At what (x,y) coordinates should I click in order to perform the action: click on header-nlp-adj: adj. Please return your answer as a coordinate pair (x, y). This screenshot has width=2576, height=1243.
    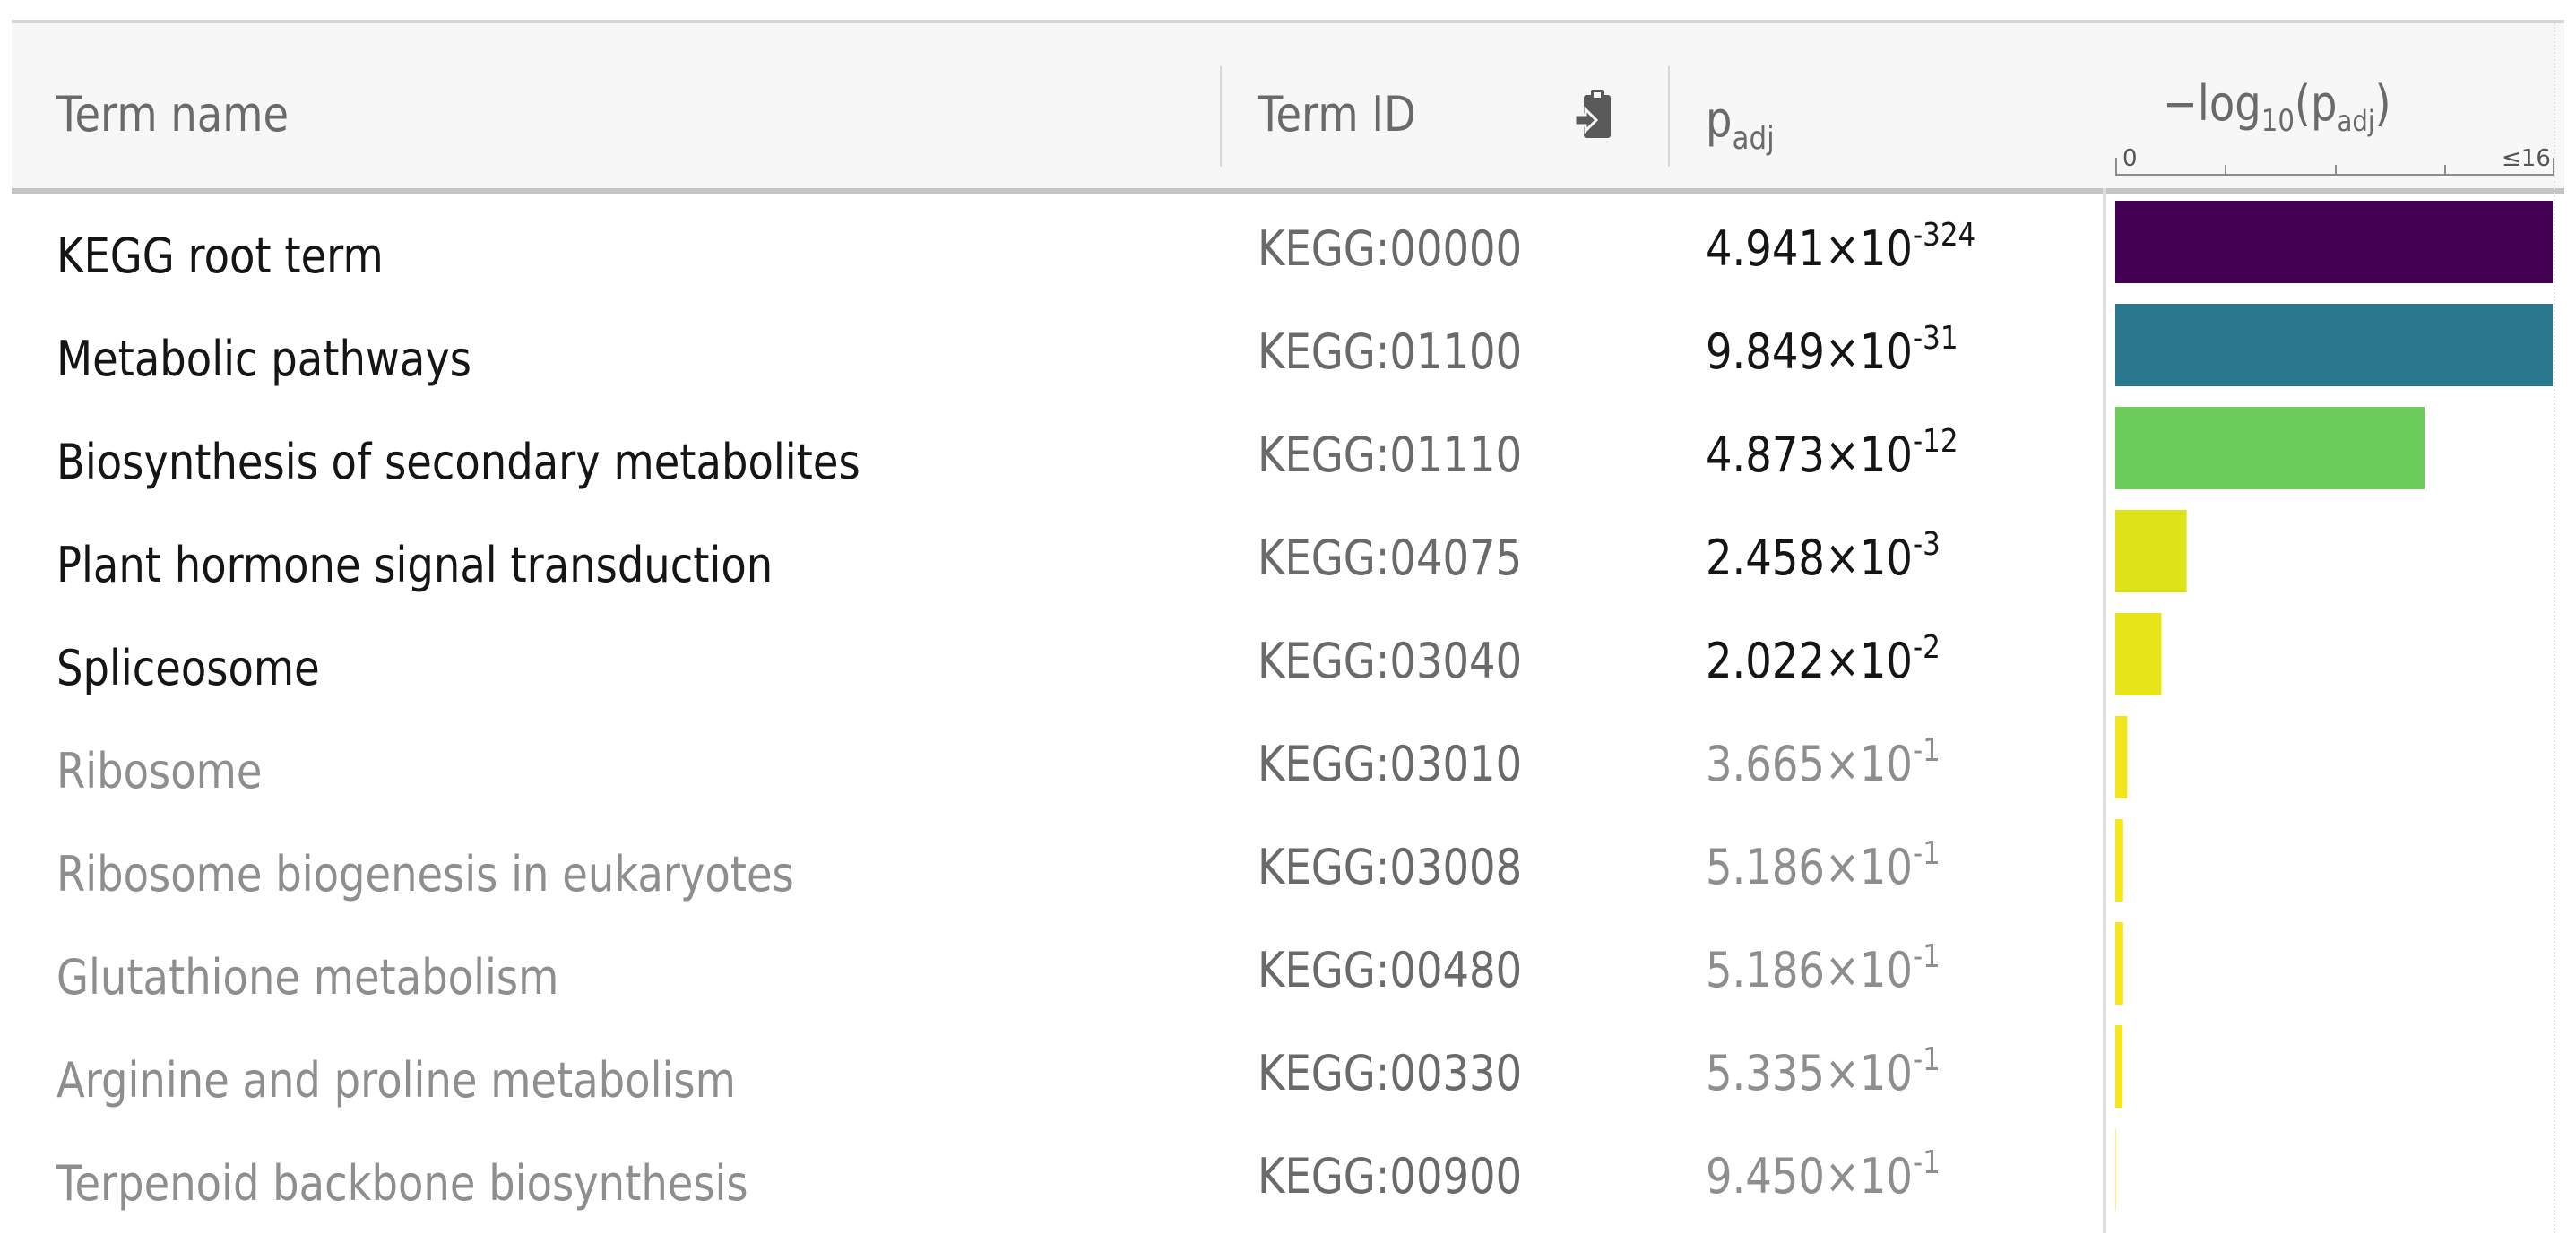
    Looking at the image, I should click on (2356, 121).